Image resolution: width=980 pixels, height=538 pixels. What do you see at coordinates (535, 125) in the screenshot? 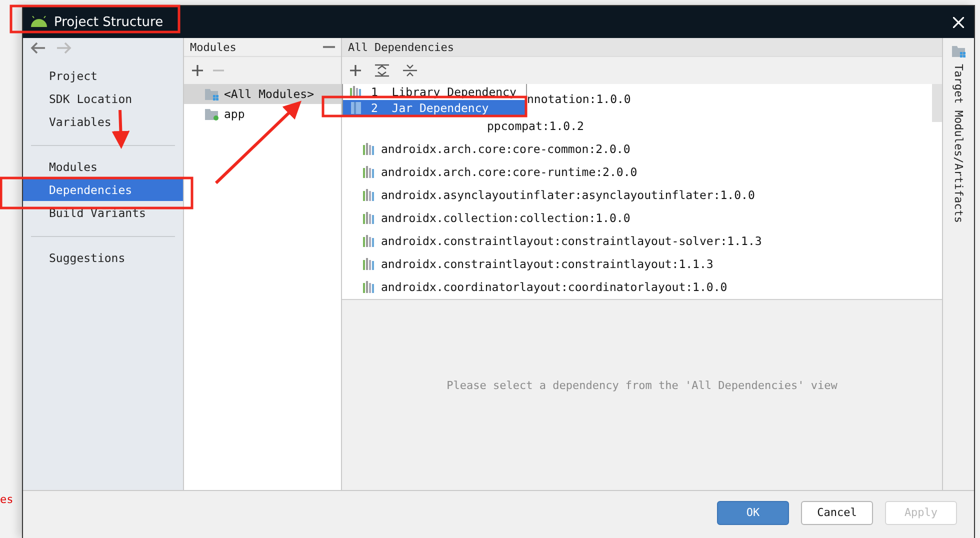
I see `dependency-item: ppcompat:1.0.2` at bounding box center [535, 125].